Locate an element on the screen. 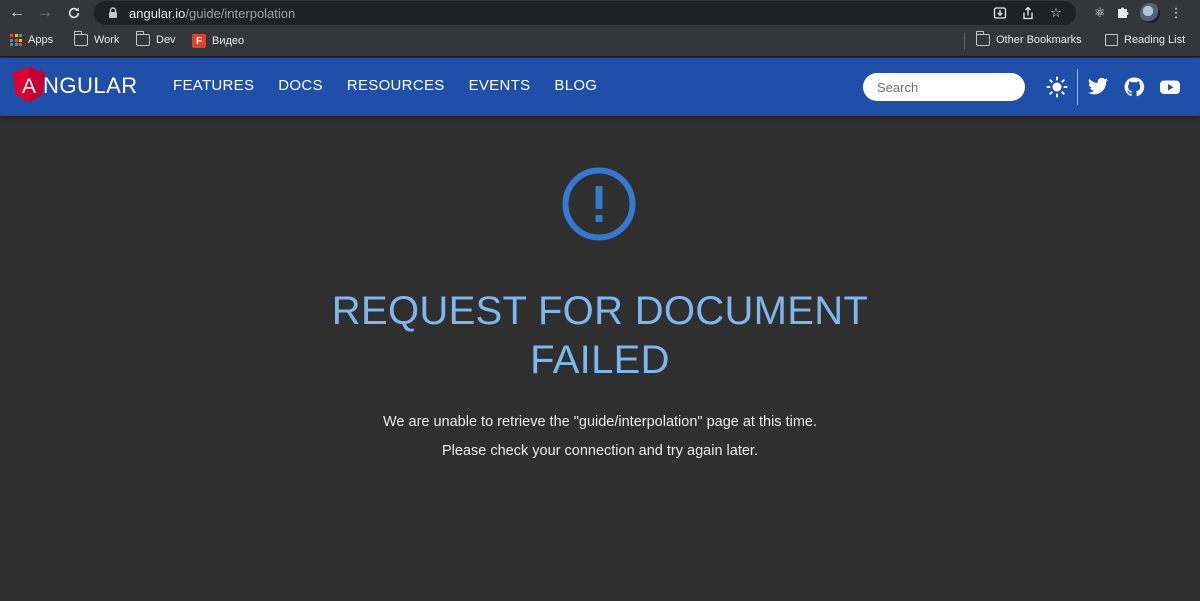 The width and height of the screenshot is (1200, 601). nav-blog: BLOG is located at coordinates (575, 85).